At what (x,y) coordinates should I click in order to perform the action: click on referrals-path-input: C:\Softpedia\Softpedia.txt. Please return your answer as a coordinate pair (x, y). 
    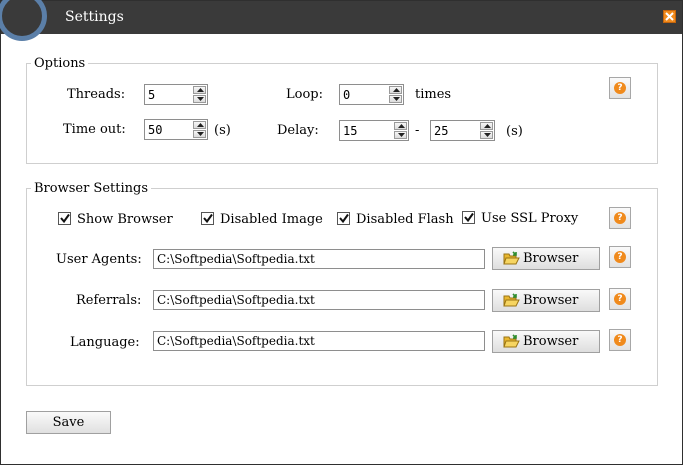
    Looking at the image, I should click on (319, 300).